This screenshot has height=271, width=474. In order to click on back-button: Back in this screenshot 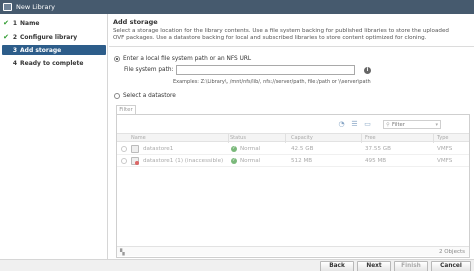, I will do `click(337, 266)`.